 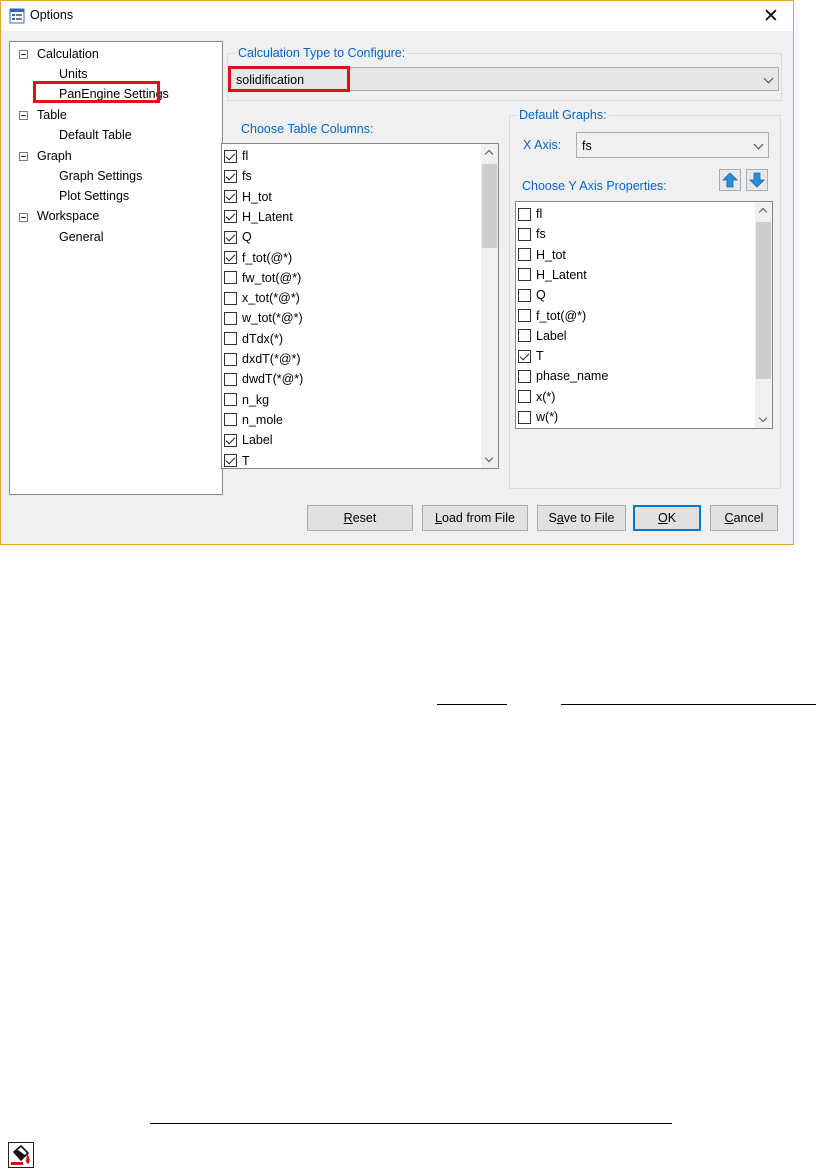 What do you see at coordinates (475, 518) in the screenshot?
I see `load-from-file-button: Load from File` at bounding box center [475, 518].